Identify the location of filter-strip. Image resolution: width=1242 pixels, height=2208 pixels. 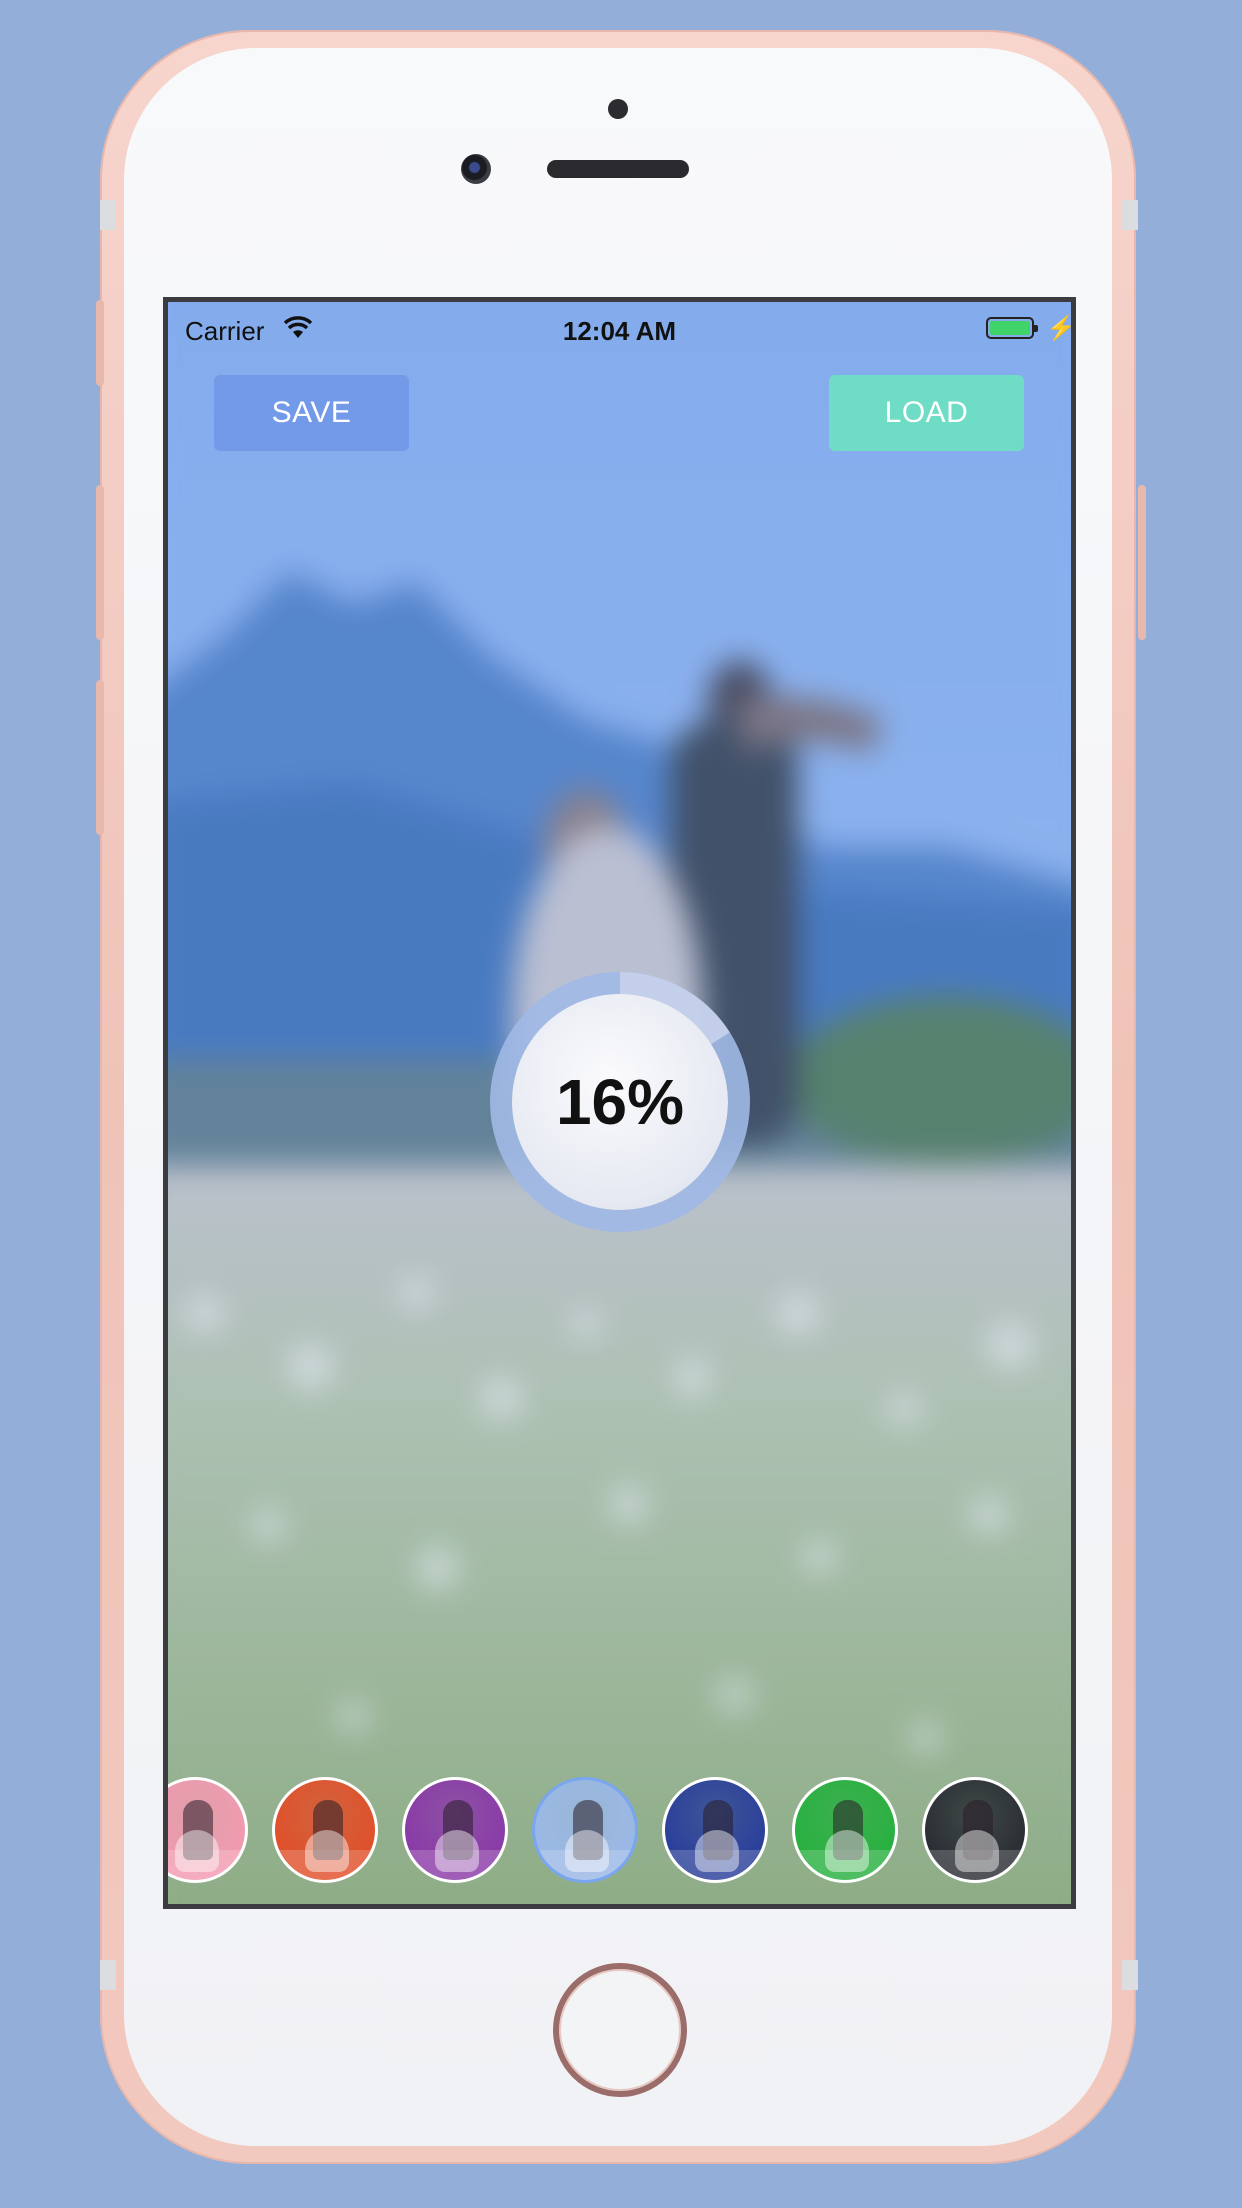
(619, 1832).